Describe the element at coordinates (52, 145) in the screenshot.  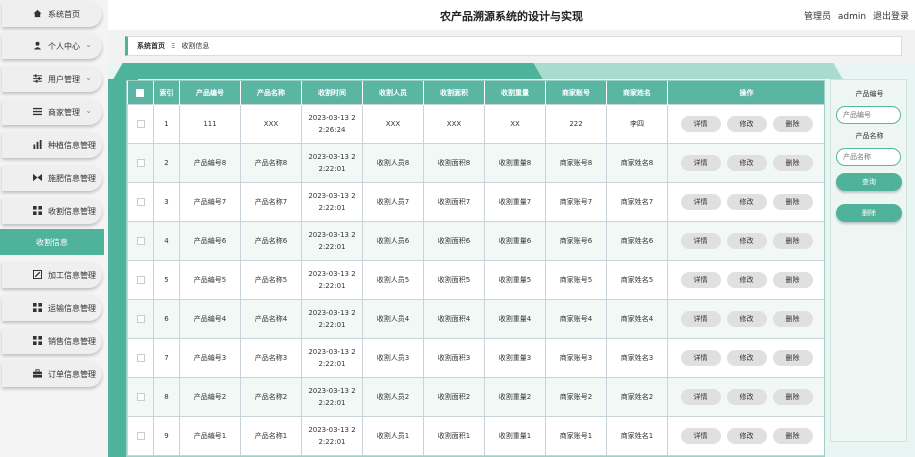
I see `sidebar-item-planting: 种植信息管理 ⌄` at that location.